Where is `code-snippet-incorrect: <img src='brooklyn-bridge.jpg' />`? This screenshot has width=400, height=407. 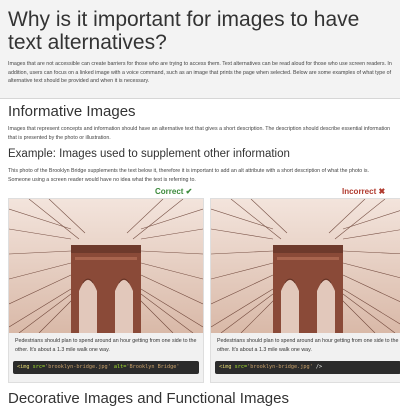 code-snippet-incorrect: <img src='brooklyn-bridge.jpg' /> is located at coordinates (307, 367).